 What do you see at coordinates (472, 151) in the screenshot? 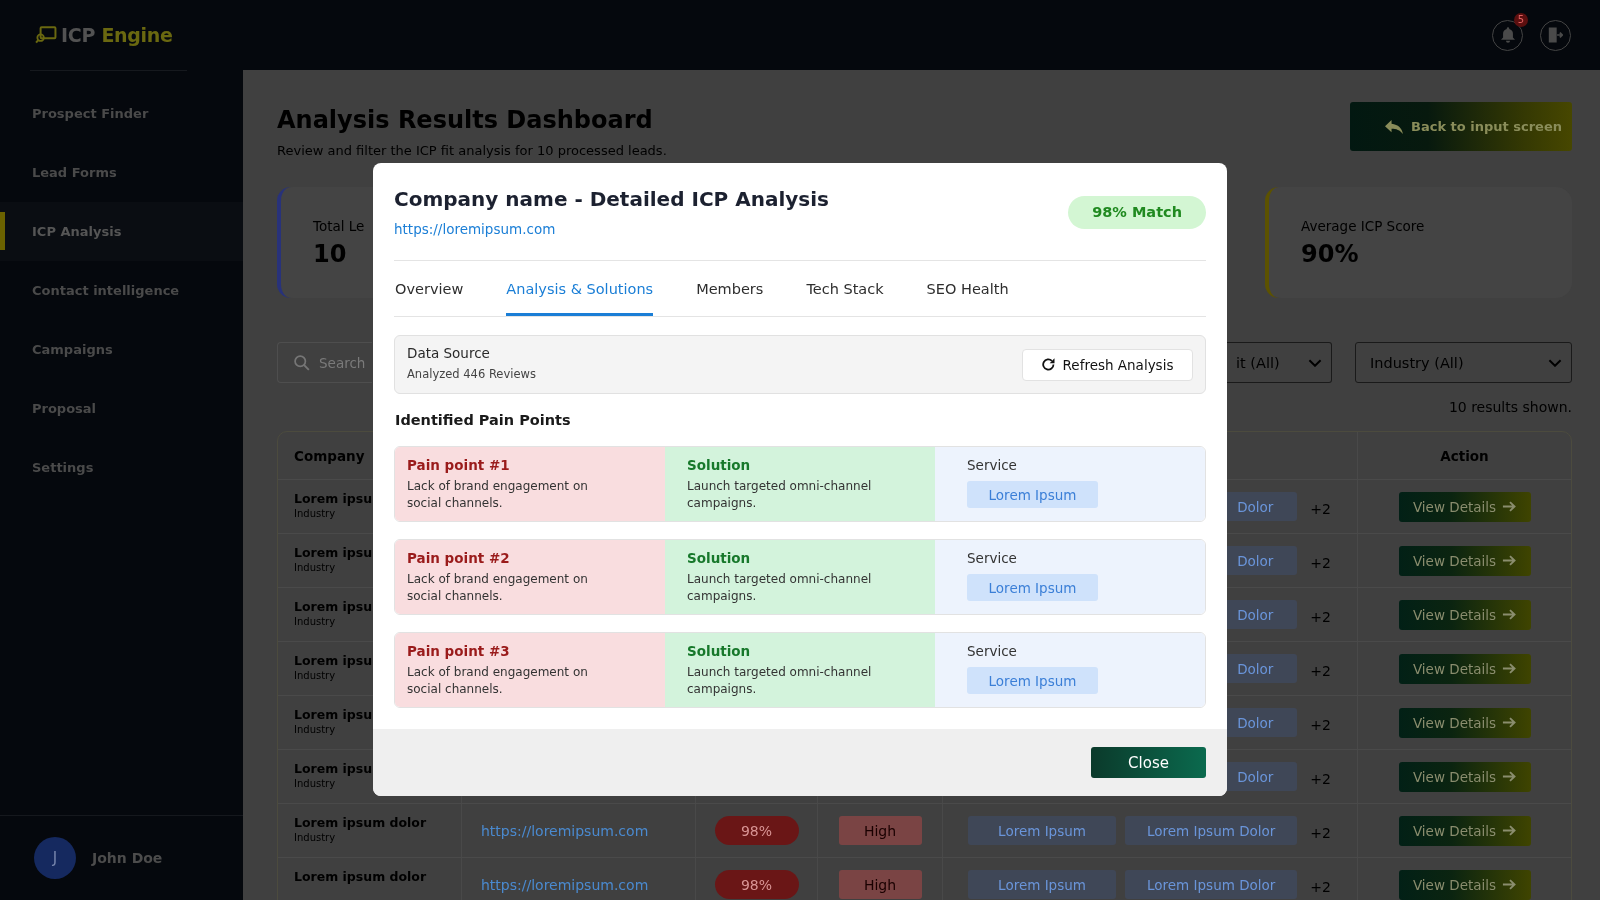
I see `page-subtitle: Review and filter the ICP fit analysis for 10 processed leads.` at bounding box center [472, 151].